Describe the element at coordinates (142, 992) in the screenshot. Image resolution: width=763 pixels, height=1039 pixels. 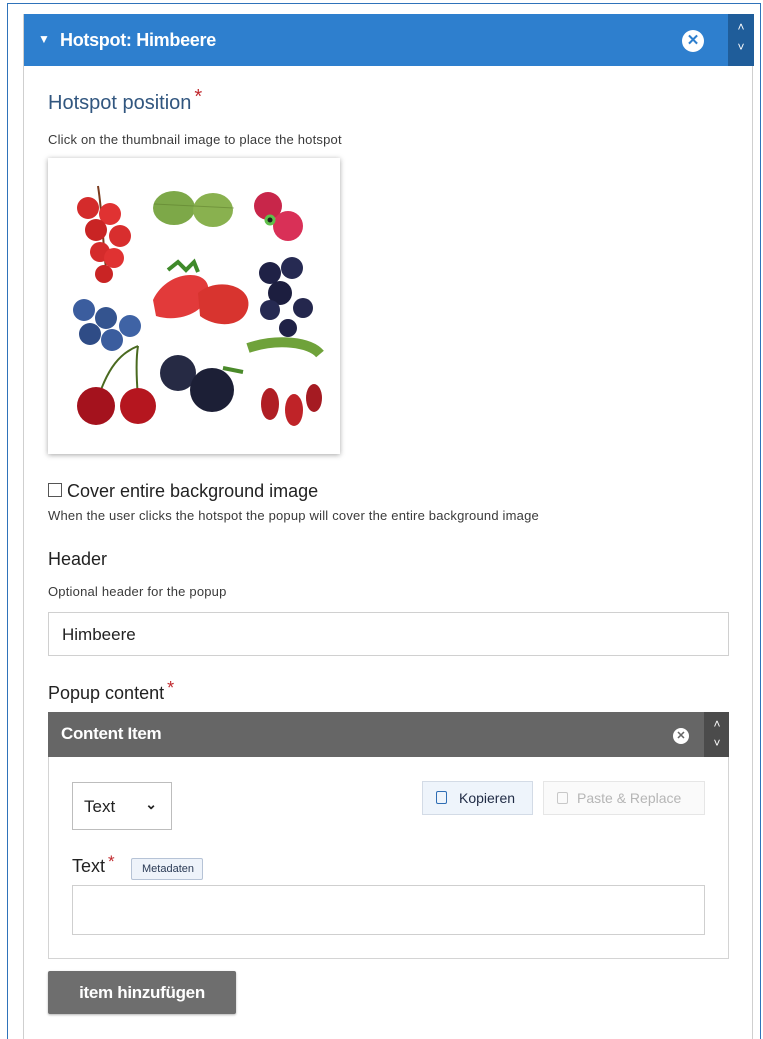
I see `add-item-button: item hinzufügen` at that location.